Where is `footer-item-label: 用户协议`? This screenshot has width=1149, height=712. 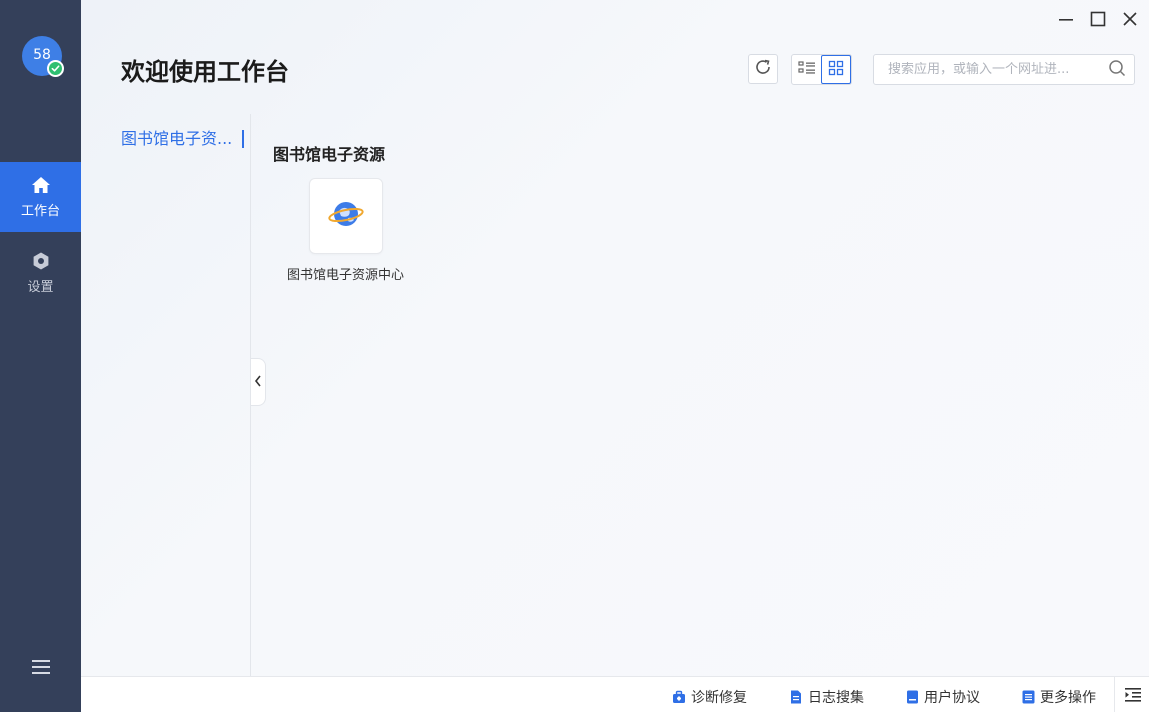
footer-item-label: 用户协议 is located at coordinates (952, 698).